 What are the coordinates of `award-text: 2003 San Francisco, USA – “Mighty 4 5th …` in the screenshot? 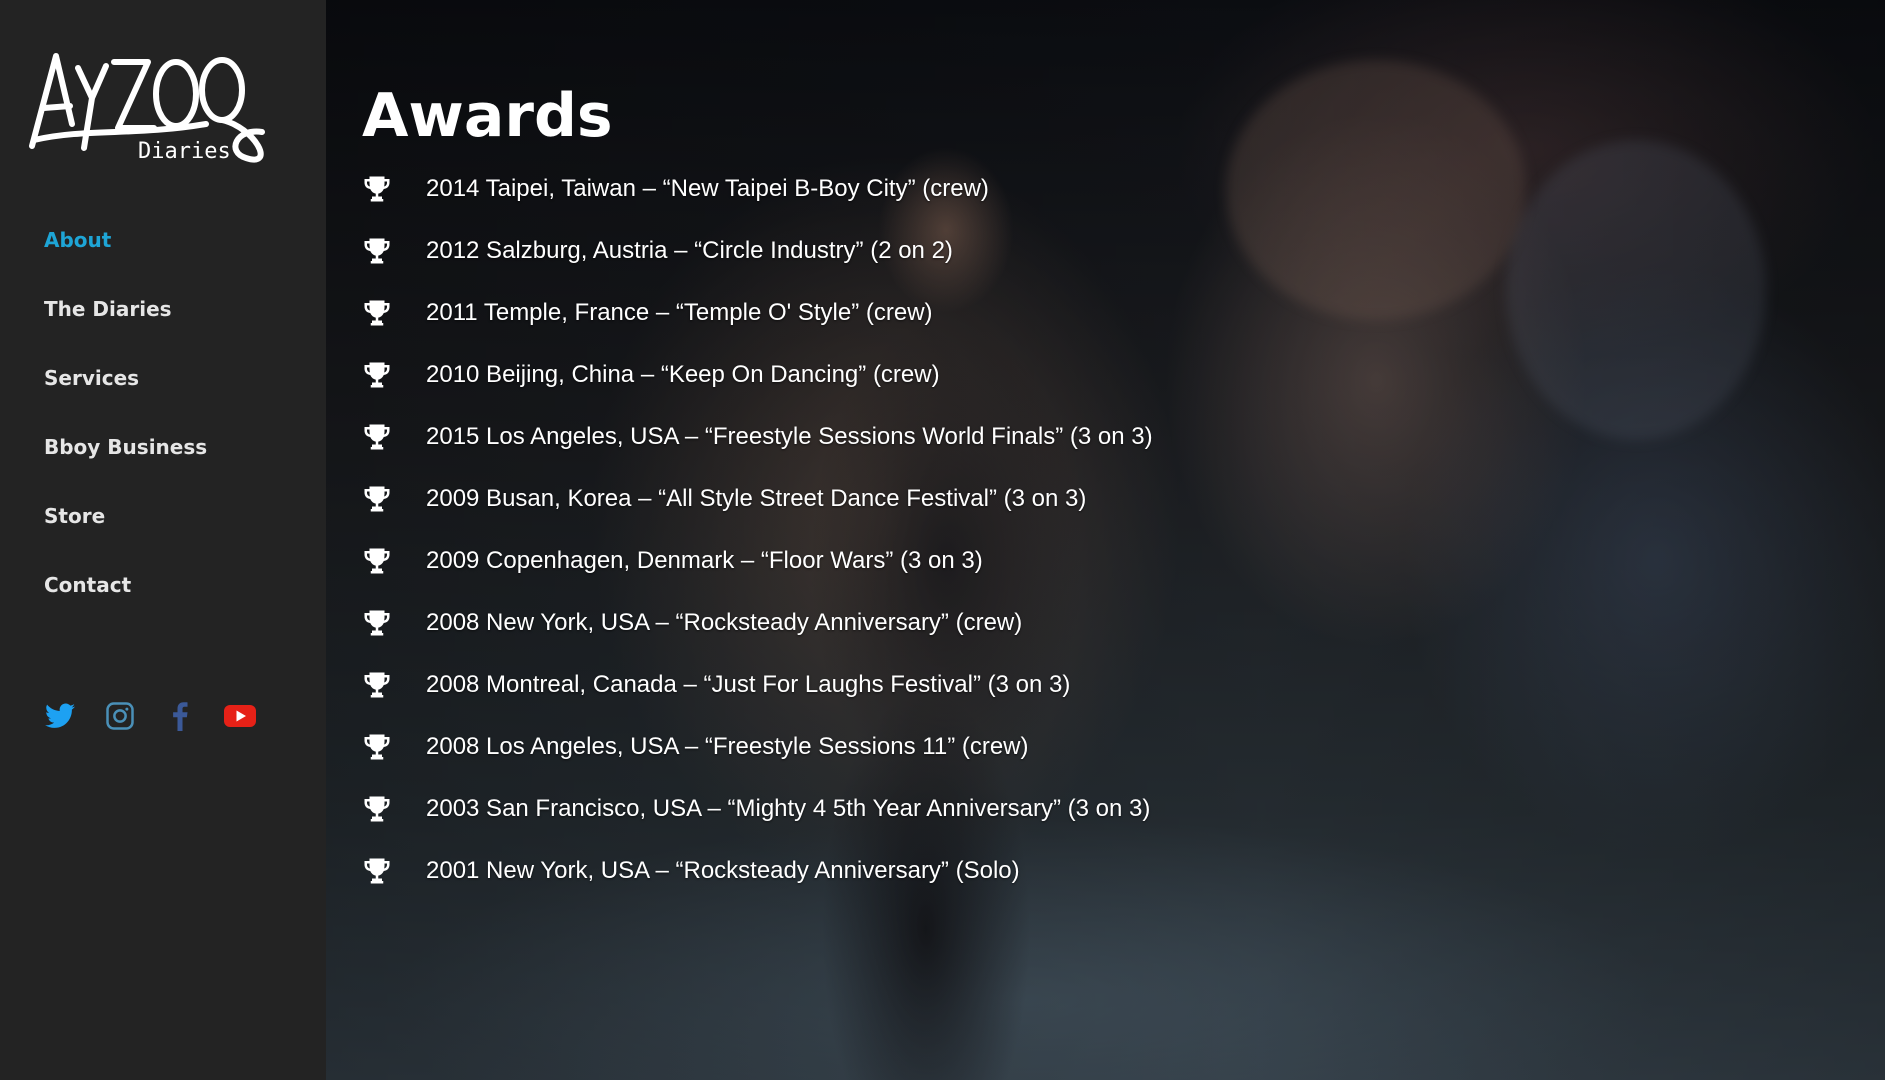 It's located at (788, 808).